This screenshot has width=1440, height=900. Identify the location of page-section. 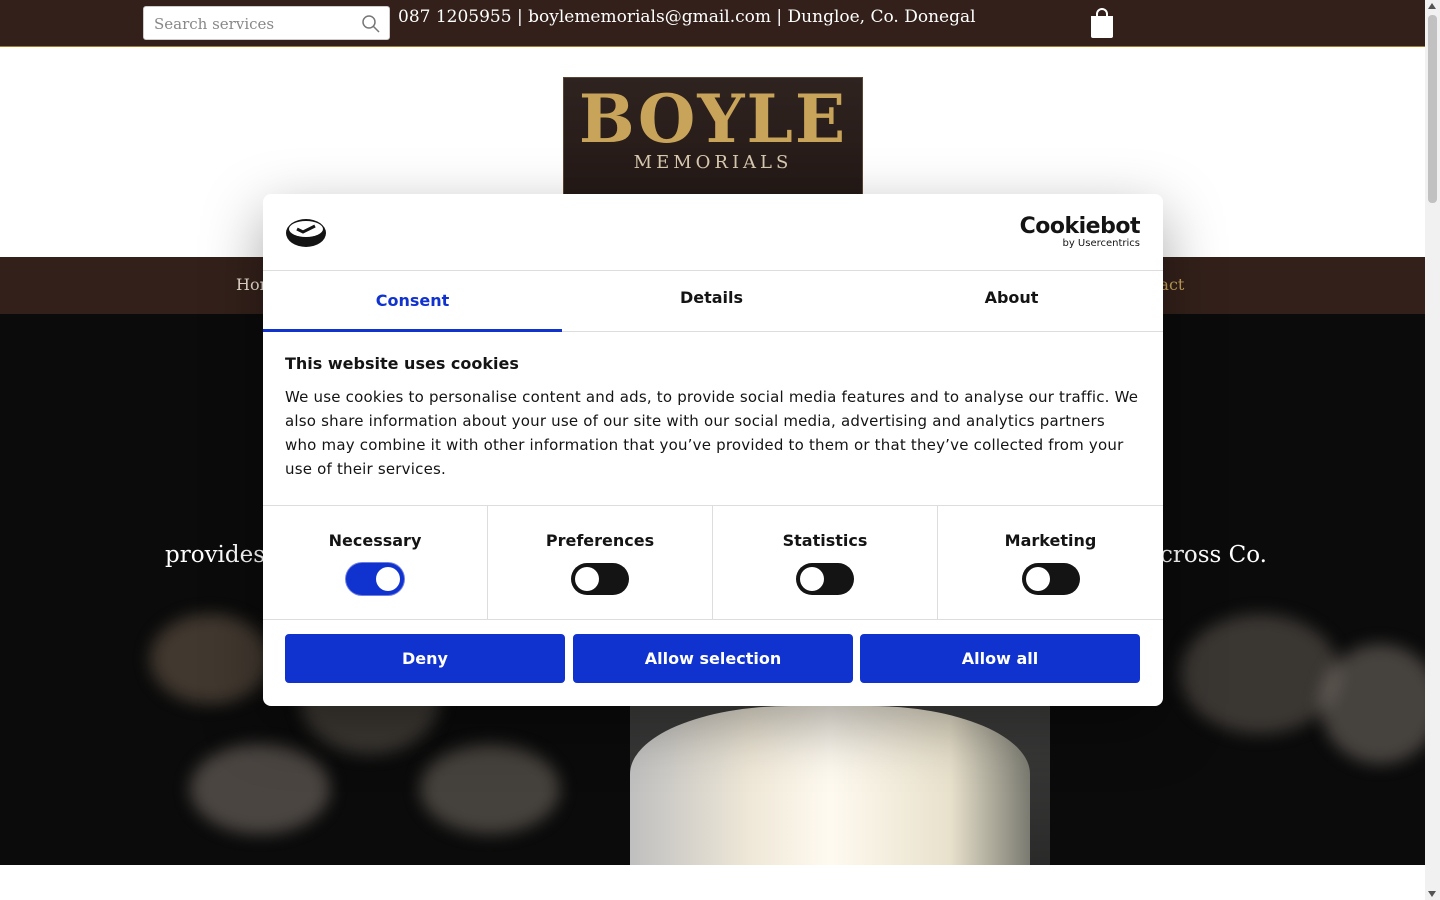
(712, 882).